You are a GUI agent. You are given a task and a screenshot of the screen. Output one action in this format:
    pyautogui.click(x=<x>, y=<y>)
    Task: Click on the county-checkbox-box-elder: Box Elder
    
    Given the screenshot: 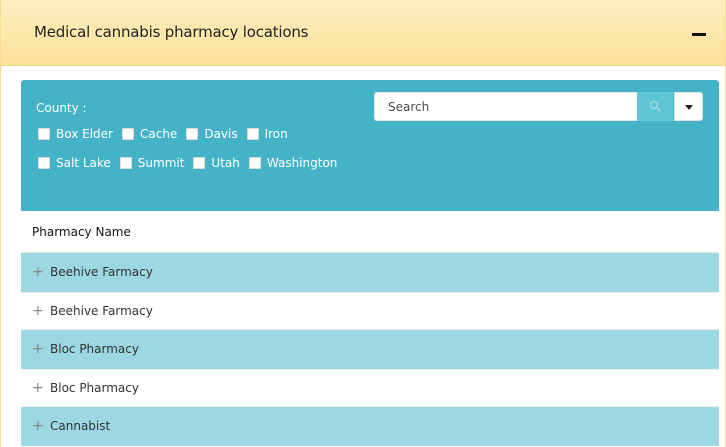 What is the action you would take?
    pyautogui.click(x=75, y=134)
    